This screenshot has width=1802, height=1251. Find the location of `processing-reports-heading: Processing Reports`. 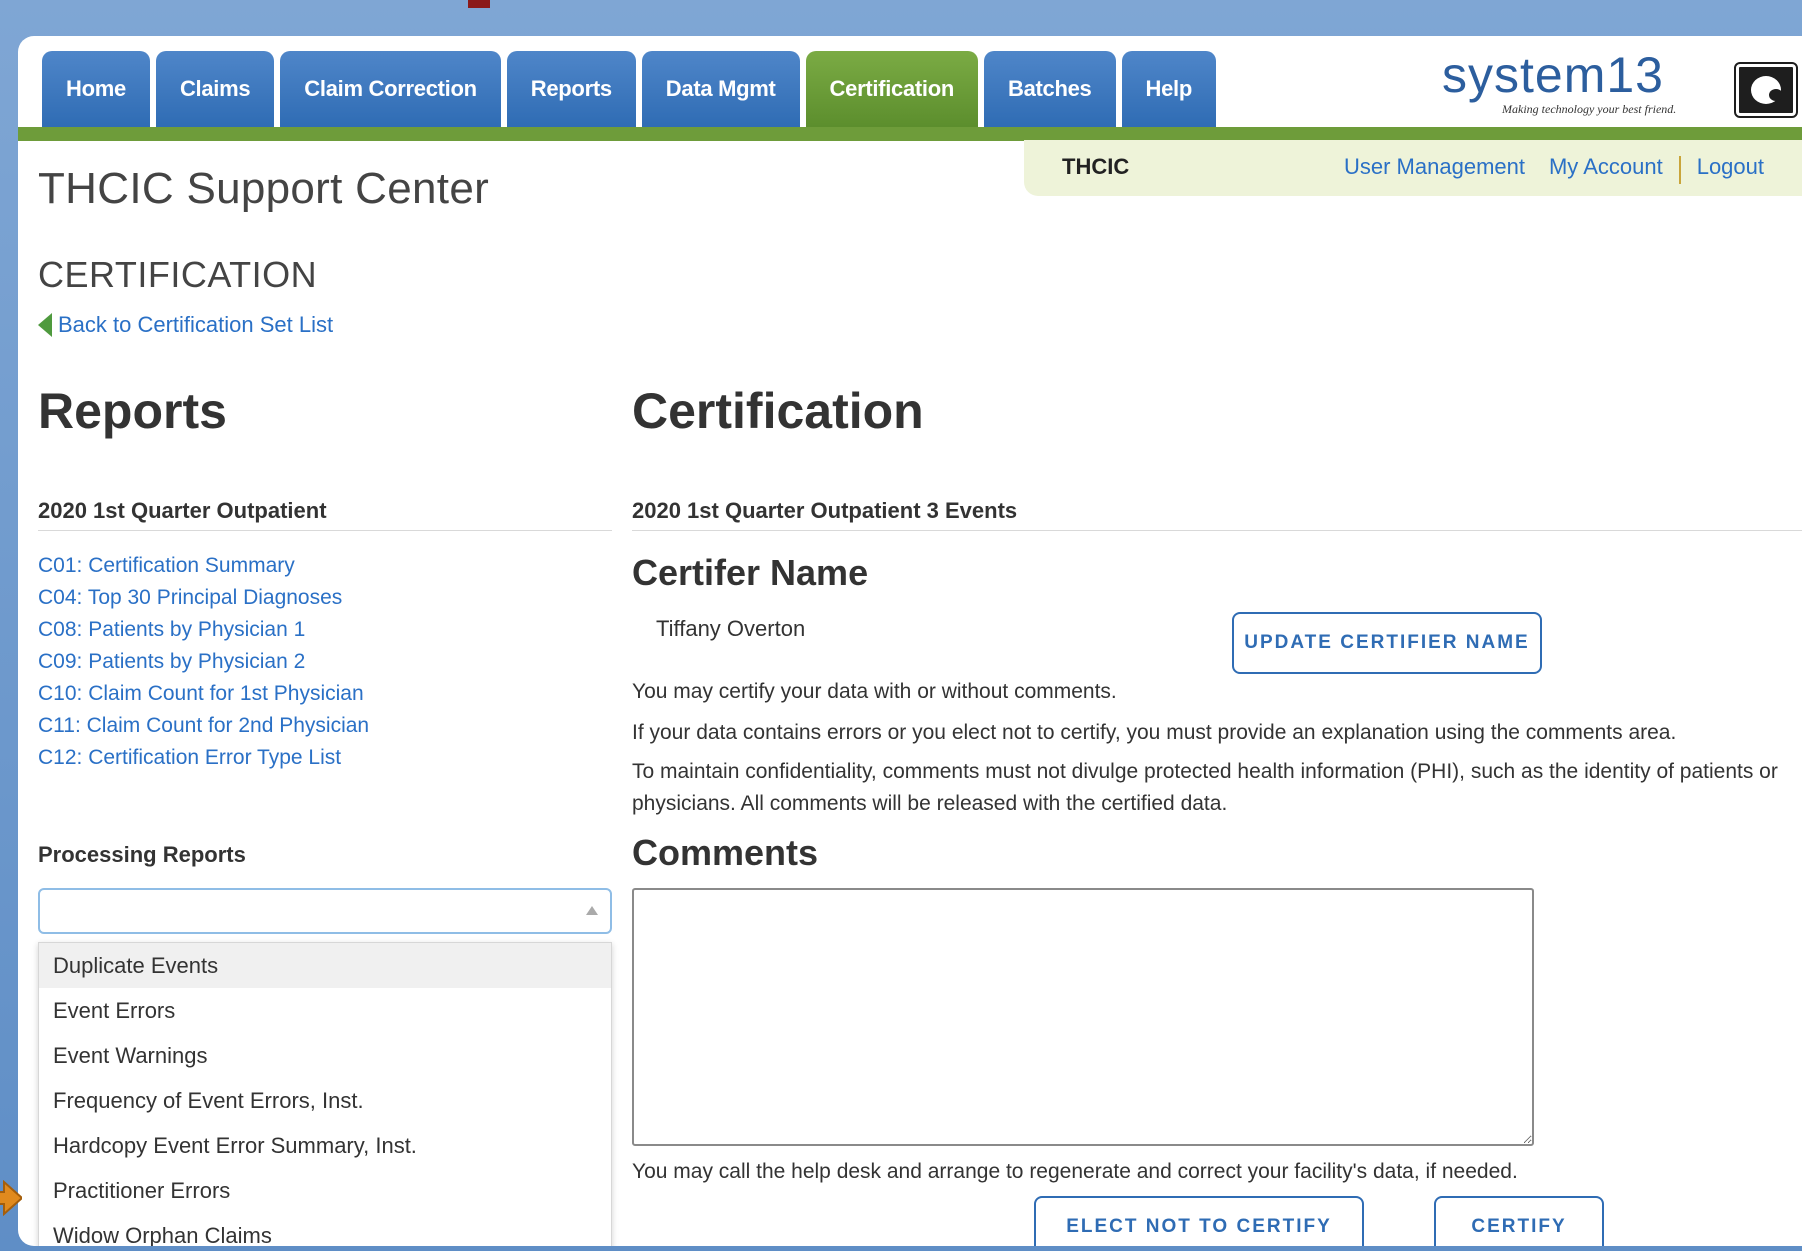

processing-reports-heading: Processing Reports is located at coordinates (142, 854).